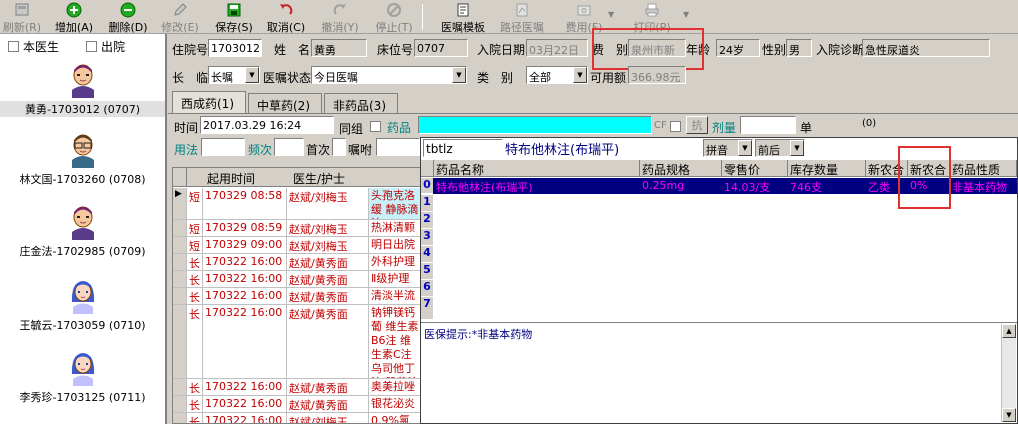 This screenshot has width=1018, height=424. Describe the element at coordinates (395, 279) in the screenshot. I see `order-cell-content: Ⅱ级护理` at that location.